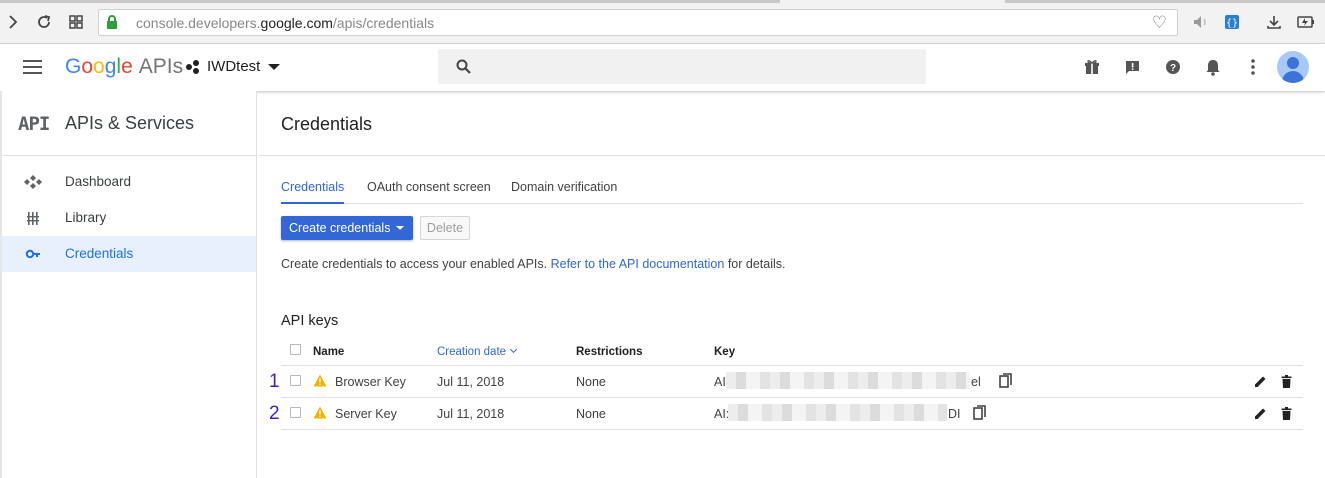  I want to click on sidebar-item-library: Library, so click(129, 218).